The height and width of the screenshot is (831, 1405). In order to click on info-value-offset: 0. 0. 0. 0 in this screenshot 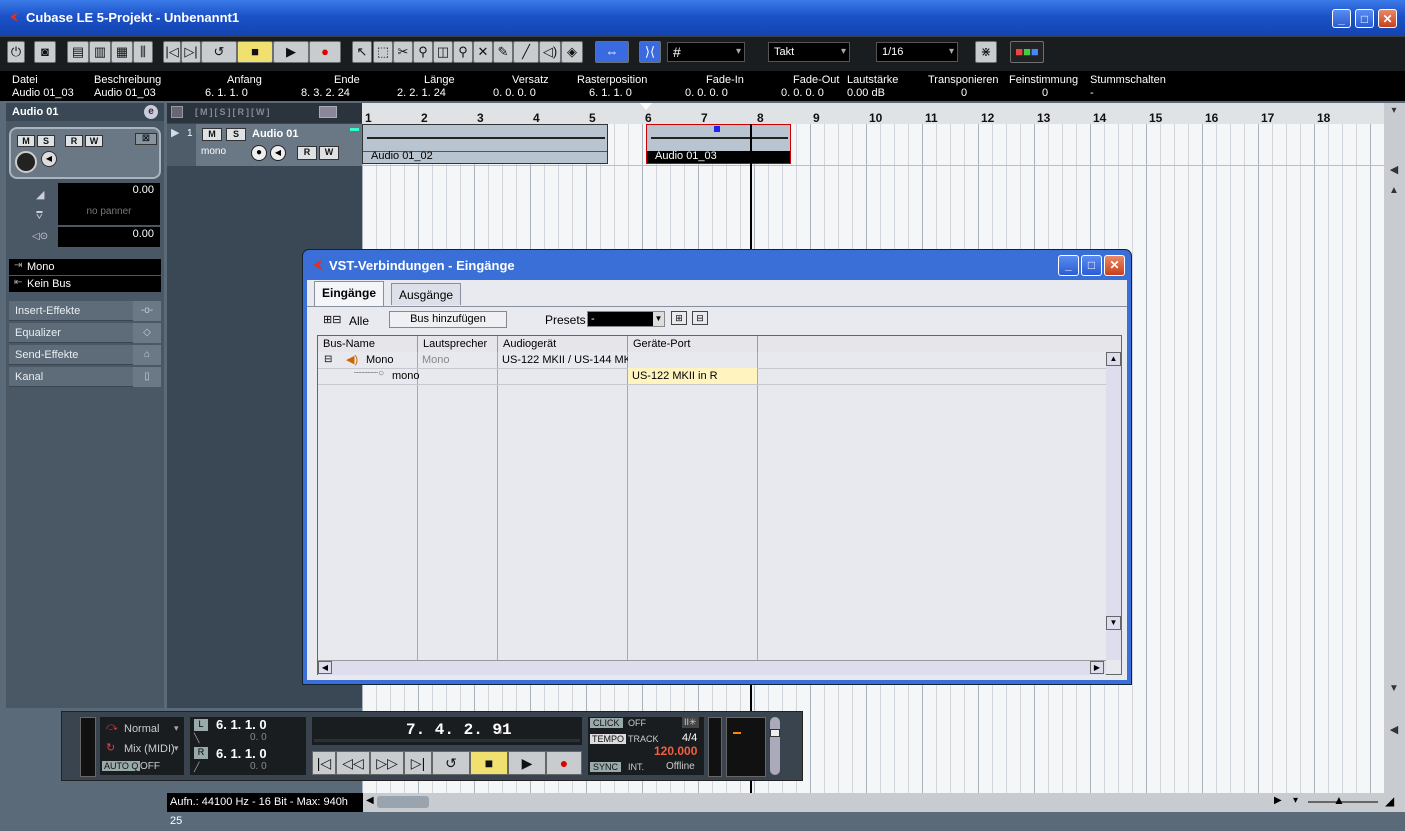, I will do `click(514, 93)`.